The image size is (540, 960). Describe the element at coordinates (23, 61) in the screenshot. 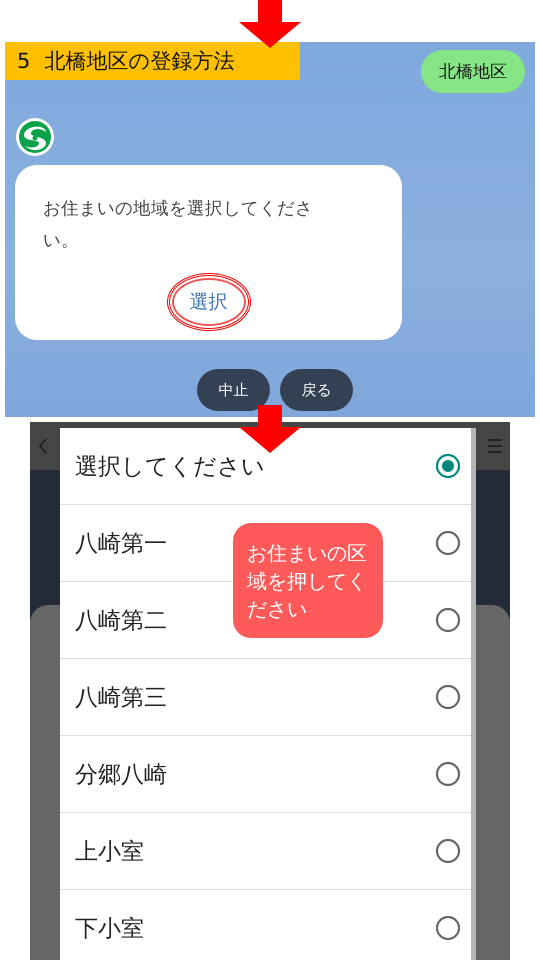

I see `step-number: 5` at that location.